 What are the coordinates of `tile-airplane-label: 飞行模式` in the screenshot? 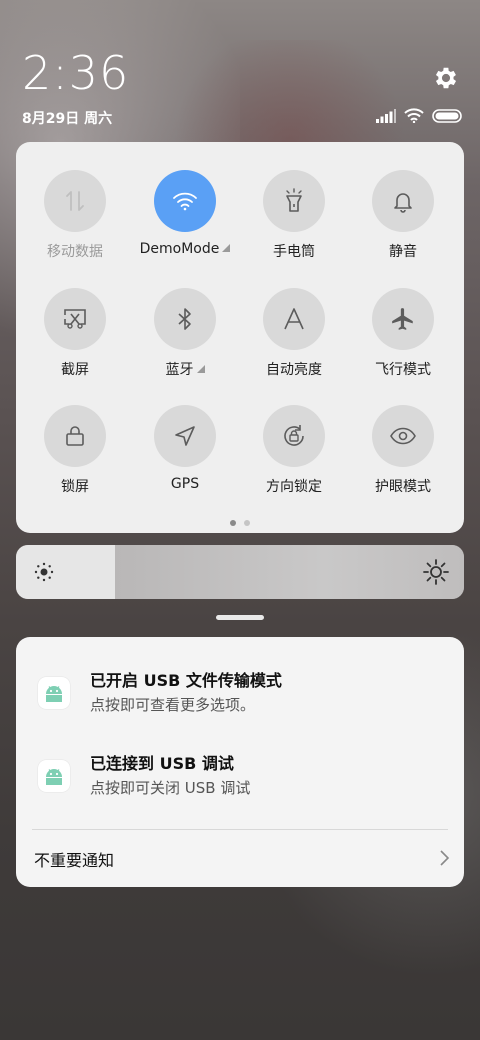 It's located at (403, 370).